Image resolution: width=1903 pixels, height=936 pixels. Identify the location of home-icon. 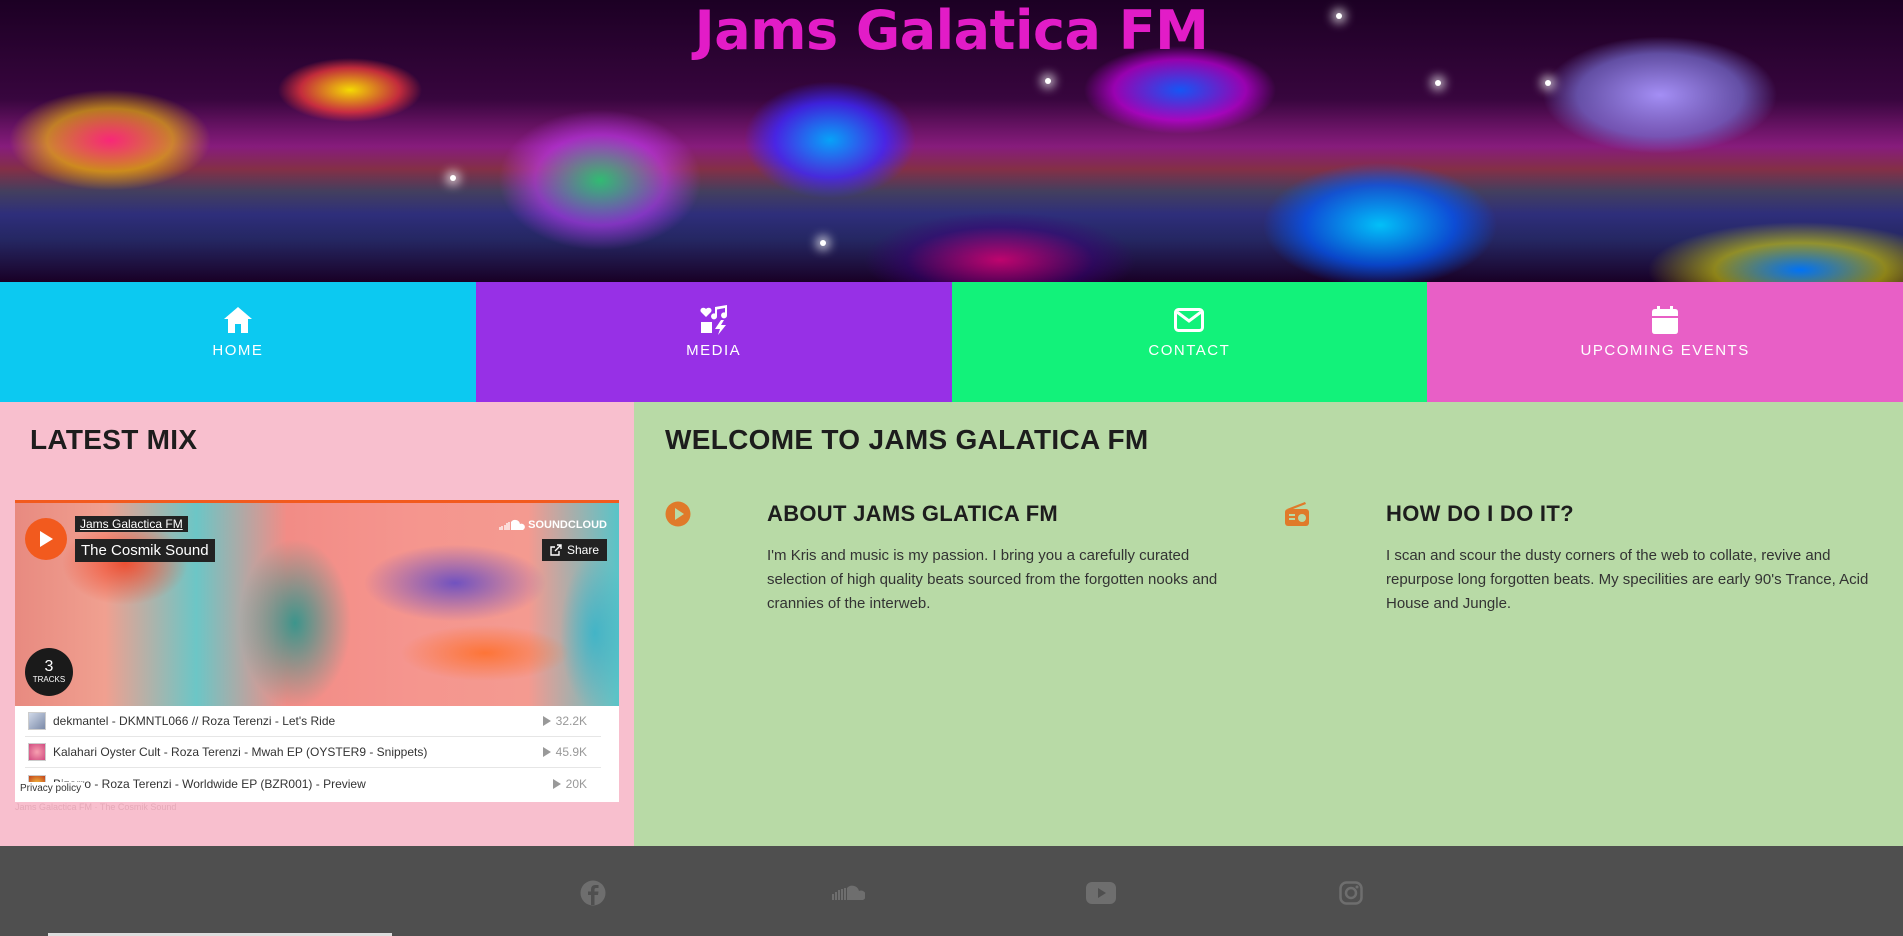
(238, 320).